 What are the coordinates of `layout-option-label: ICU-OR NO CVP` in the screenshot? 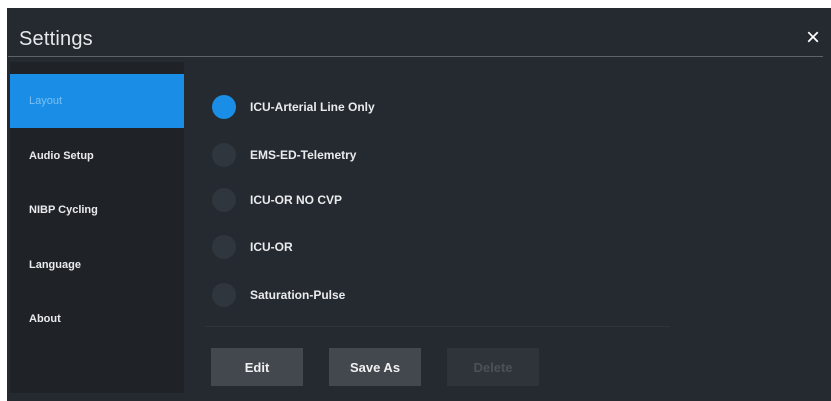 It's located at (296, 200).